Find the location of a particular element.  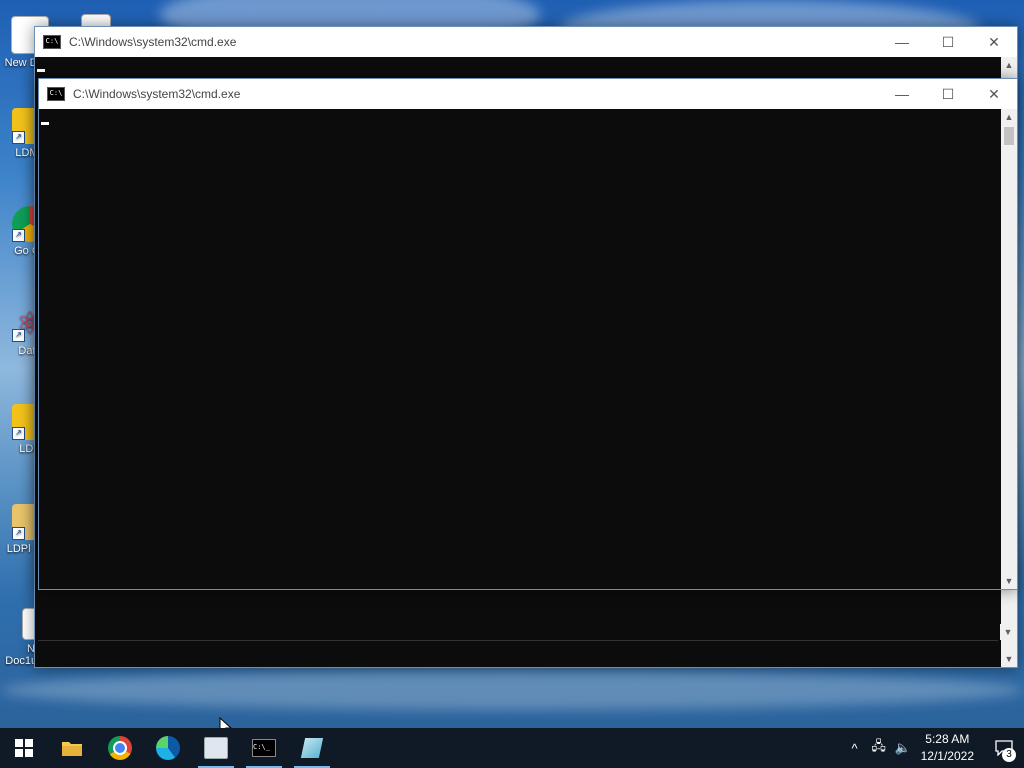

clock-date: 12/1/2022 is located at coordinates (947, 756).